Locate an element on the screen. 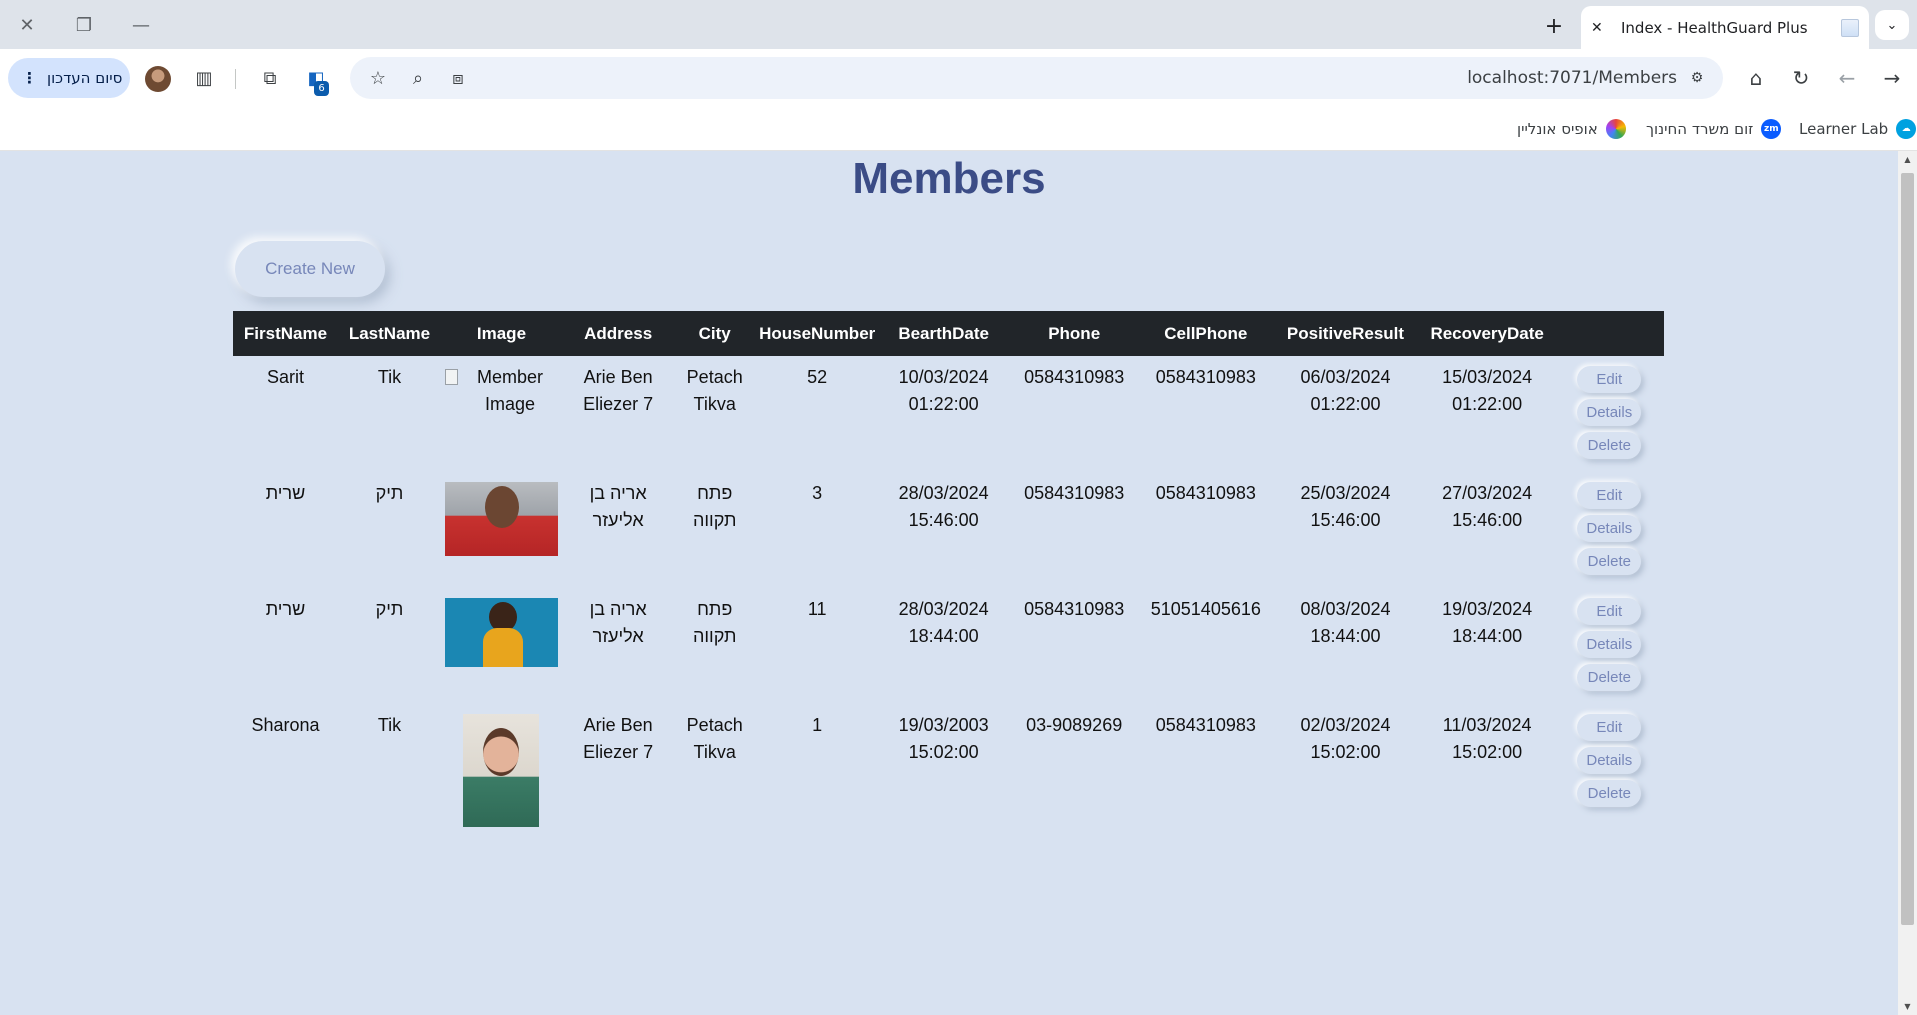 The width and height of the screenshot is (1917, 1015). tab-search-chevron-icon: ⌄ is located at coordinates (1892, 25).